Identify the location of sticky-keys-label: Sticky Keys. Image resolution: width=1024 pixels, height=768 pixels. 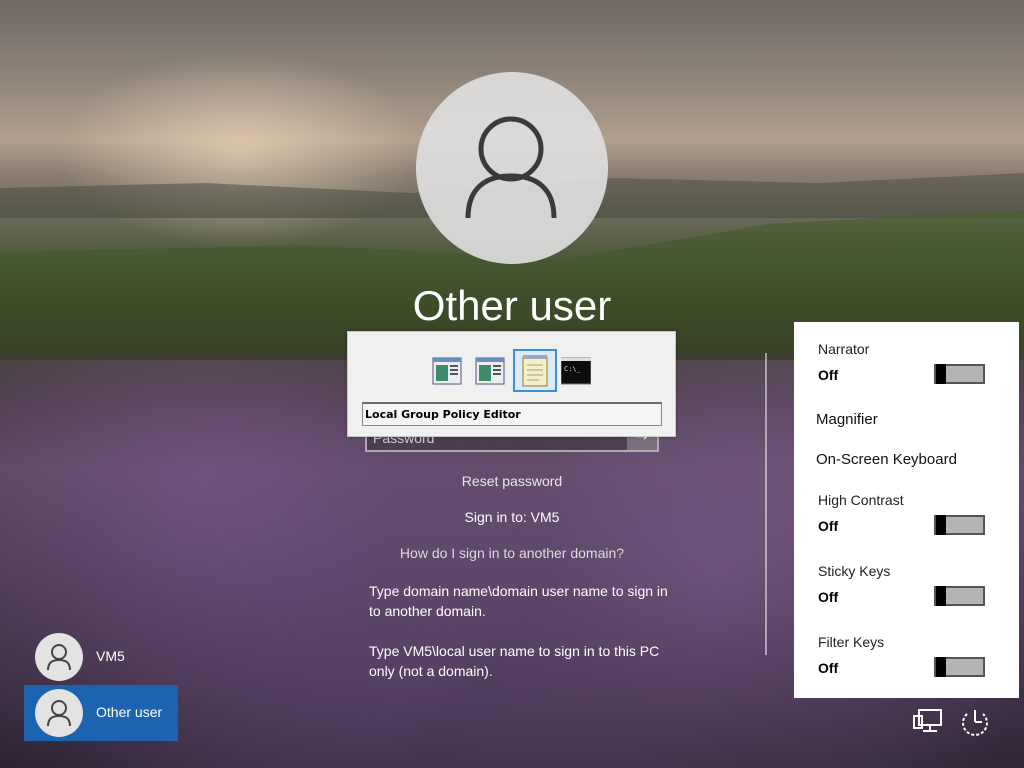
(854, 571).